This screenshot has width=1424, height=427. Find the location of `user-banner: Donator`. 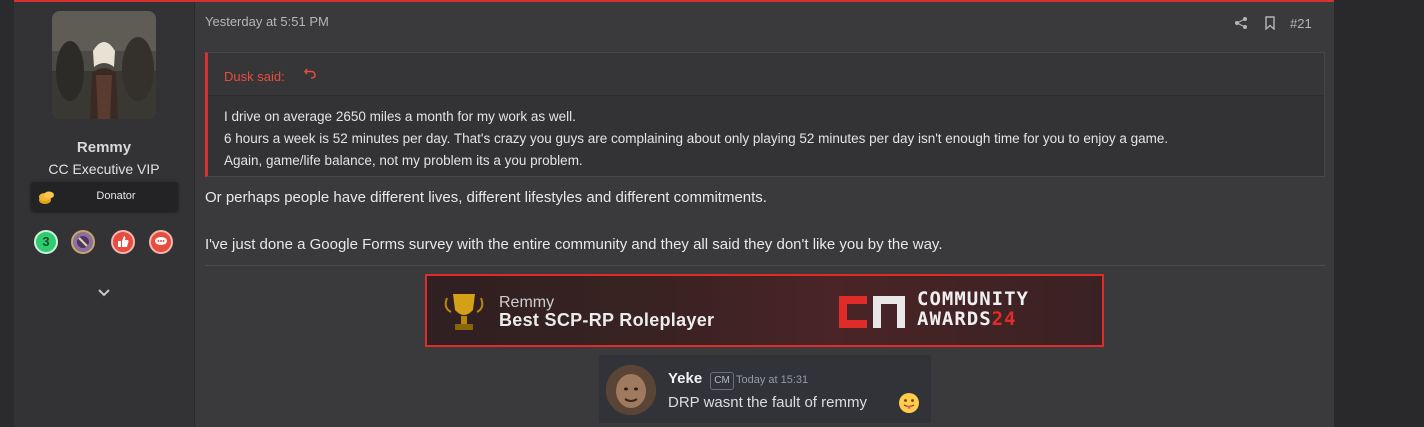

user-banner: Donator is located at coordinates (104, 196).